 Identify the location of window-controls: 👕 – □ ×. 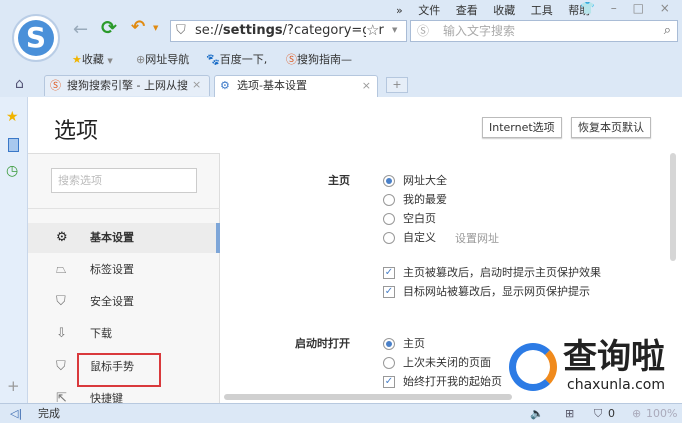
(625, 8).